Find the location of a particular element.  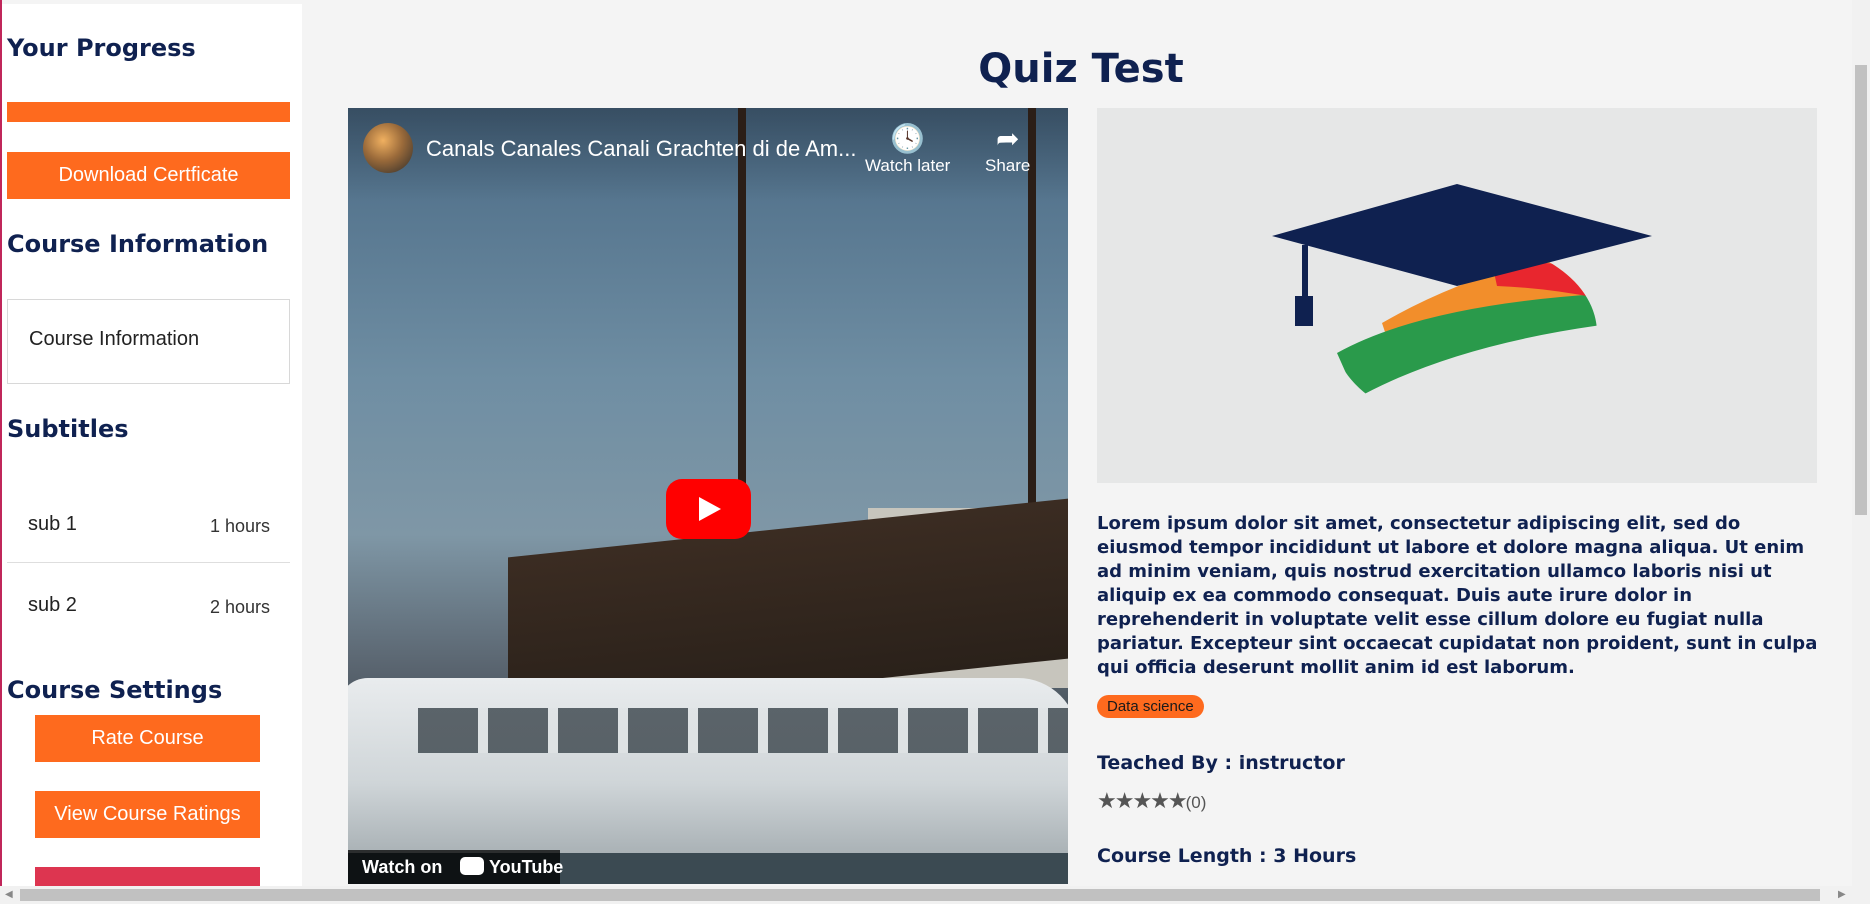

watch-later-button: 🕓 Watch later is located at coordinates (907, 149).